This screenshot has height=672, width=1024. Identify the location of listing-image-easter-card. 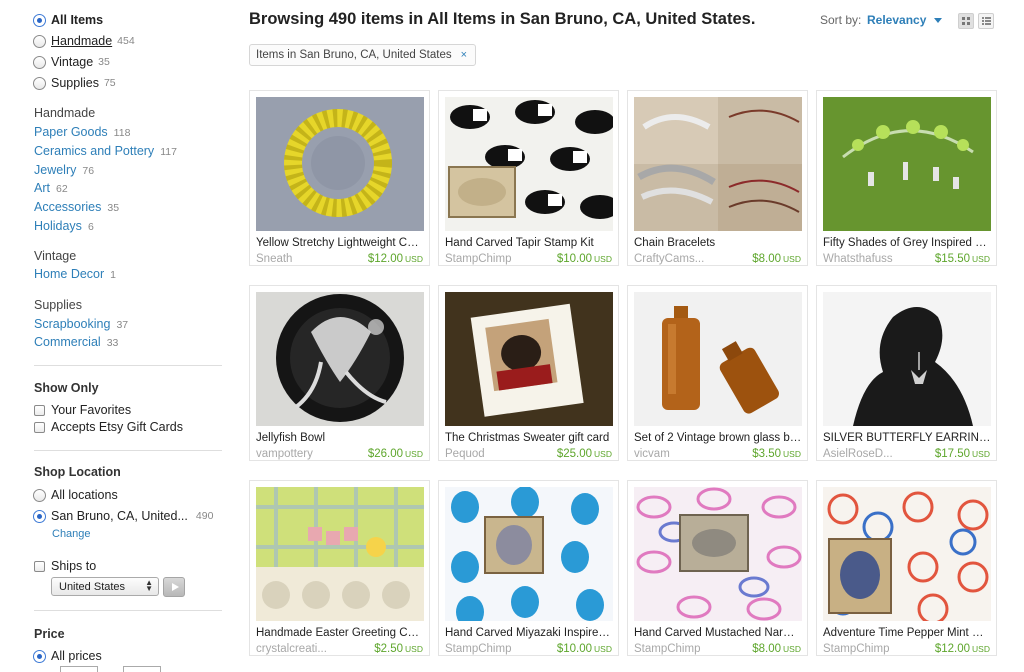
(340, 554).